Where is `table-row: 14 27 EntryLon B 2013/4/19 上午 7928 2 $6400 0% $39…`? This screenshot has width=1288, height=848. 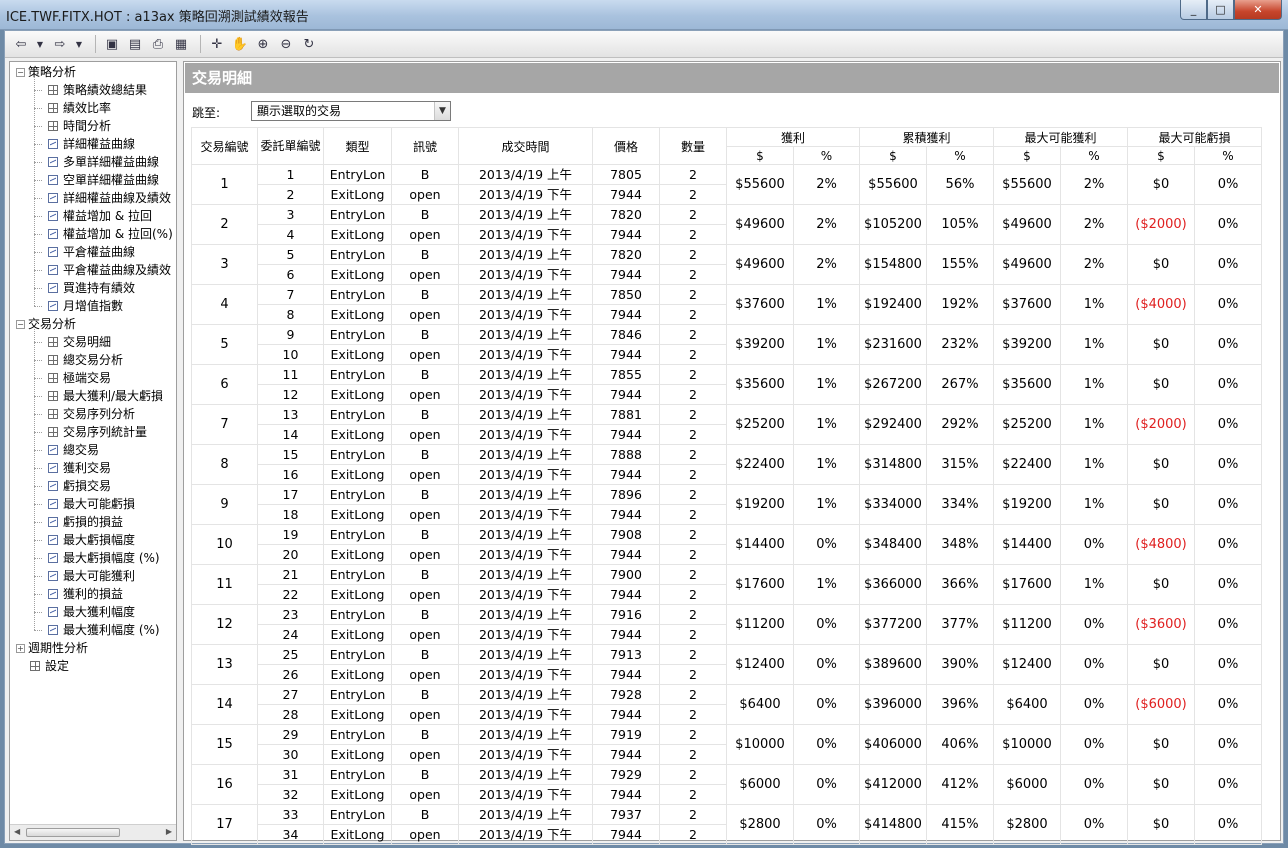
table-row: 14 27 EntryLon B 2013/4/19 上午 7928 2 $6400 0% $39… is located at coordinates (726, 704).